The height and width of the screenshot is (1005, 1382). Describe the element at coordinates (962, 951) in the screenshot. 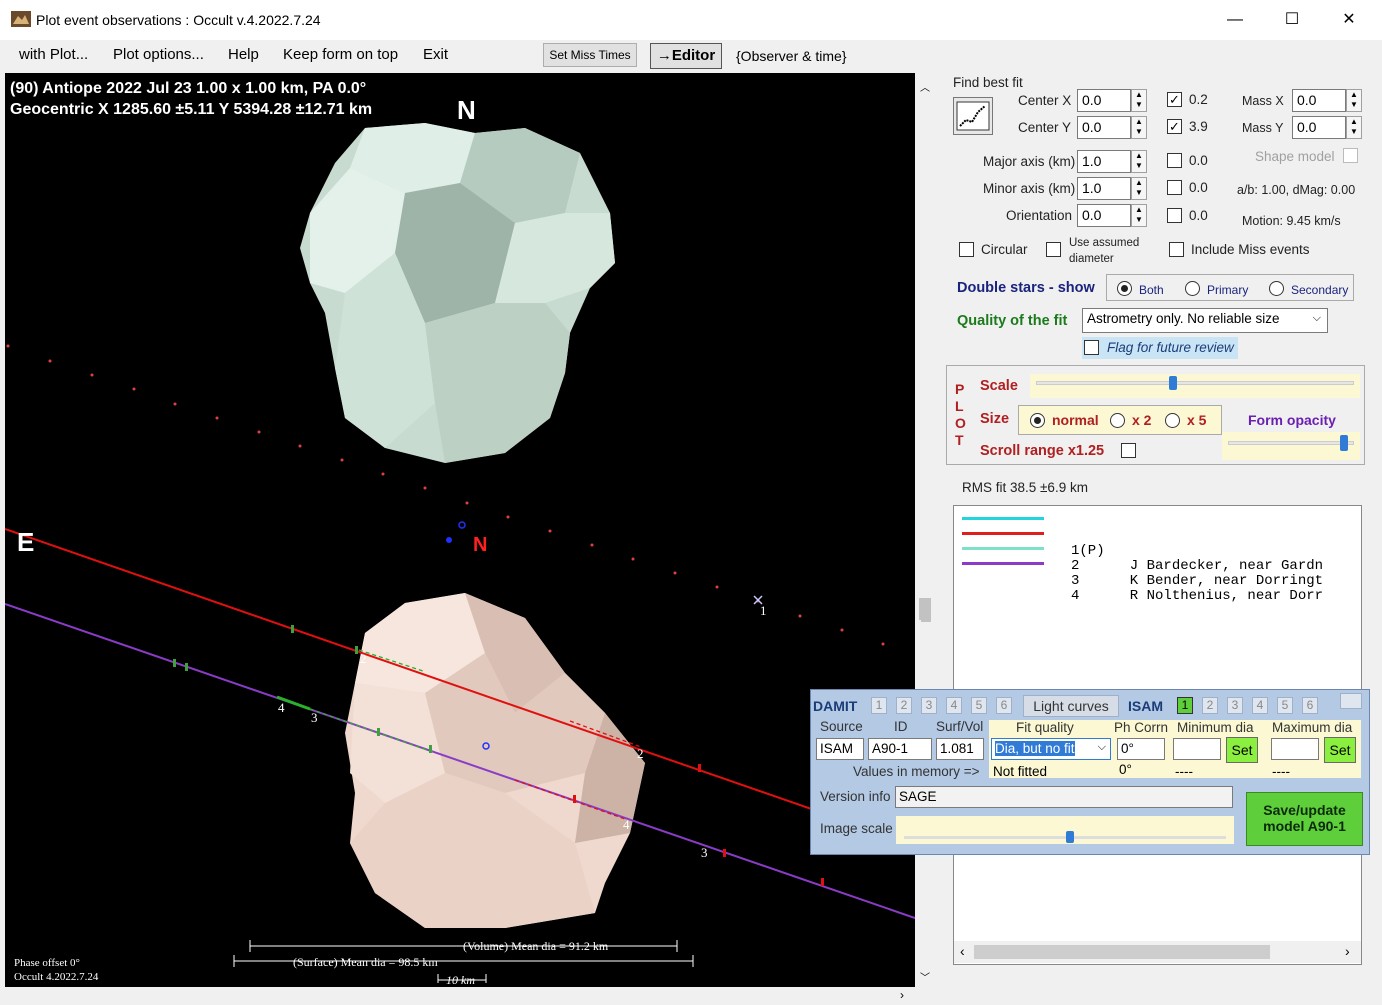

I see `scroll-left-icon: ‹` at that location.